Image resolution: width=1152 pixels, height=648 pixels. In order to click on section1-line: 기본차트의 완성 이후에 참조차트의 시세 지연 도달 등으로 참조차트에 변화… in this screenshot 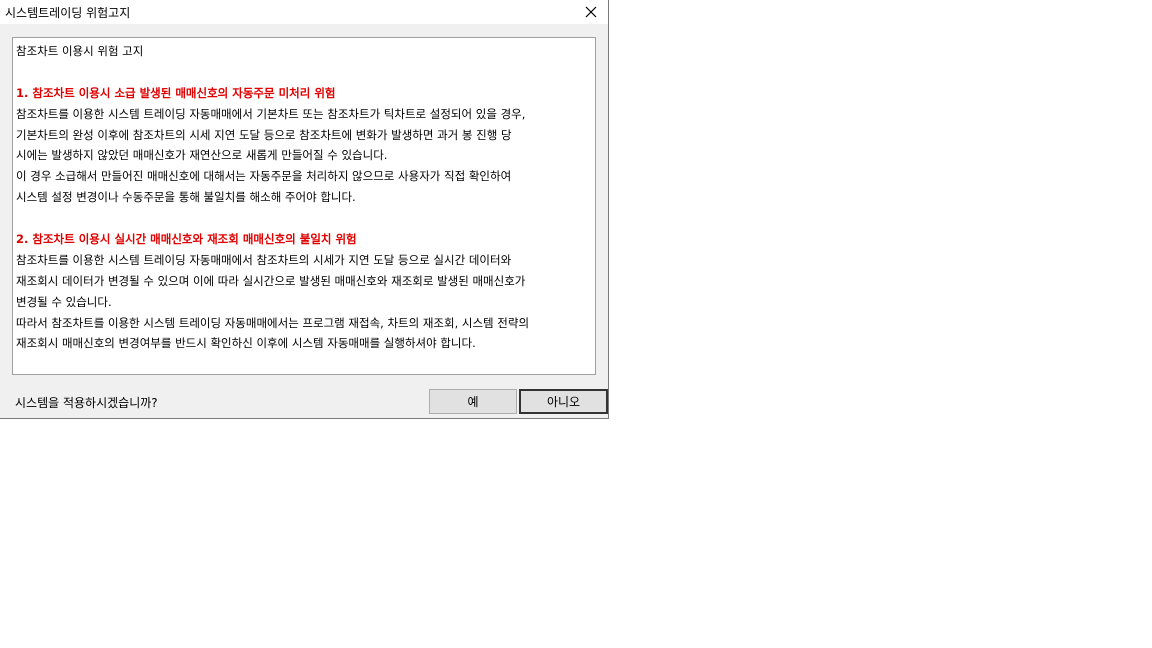, I will do `click(264, 134)`.